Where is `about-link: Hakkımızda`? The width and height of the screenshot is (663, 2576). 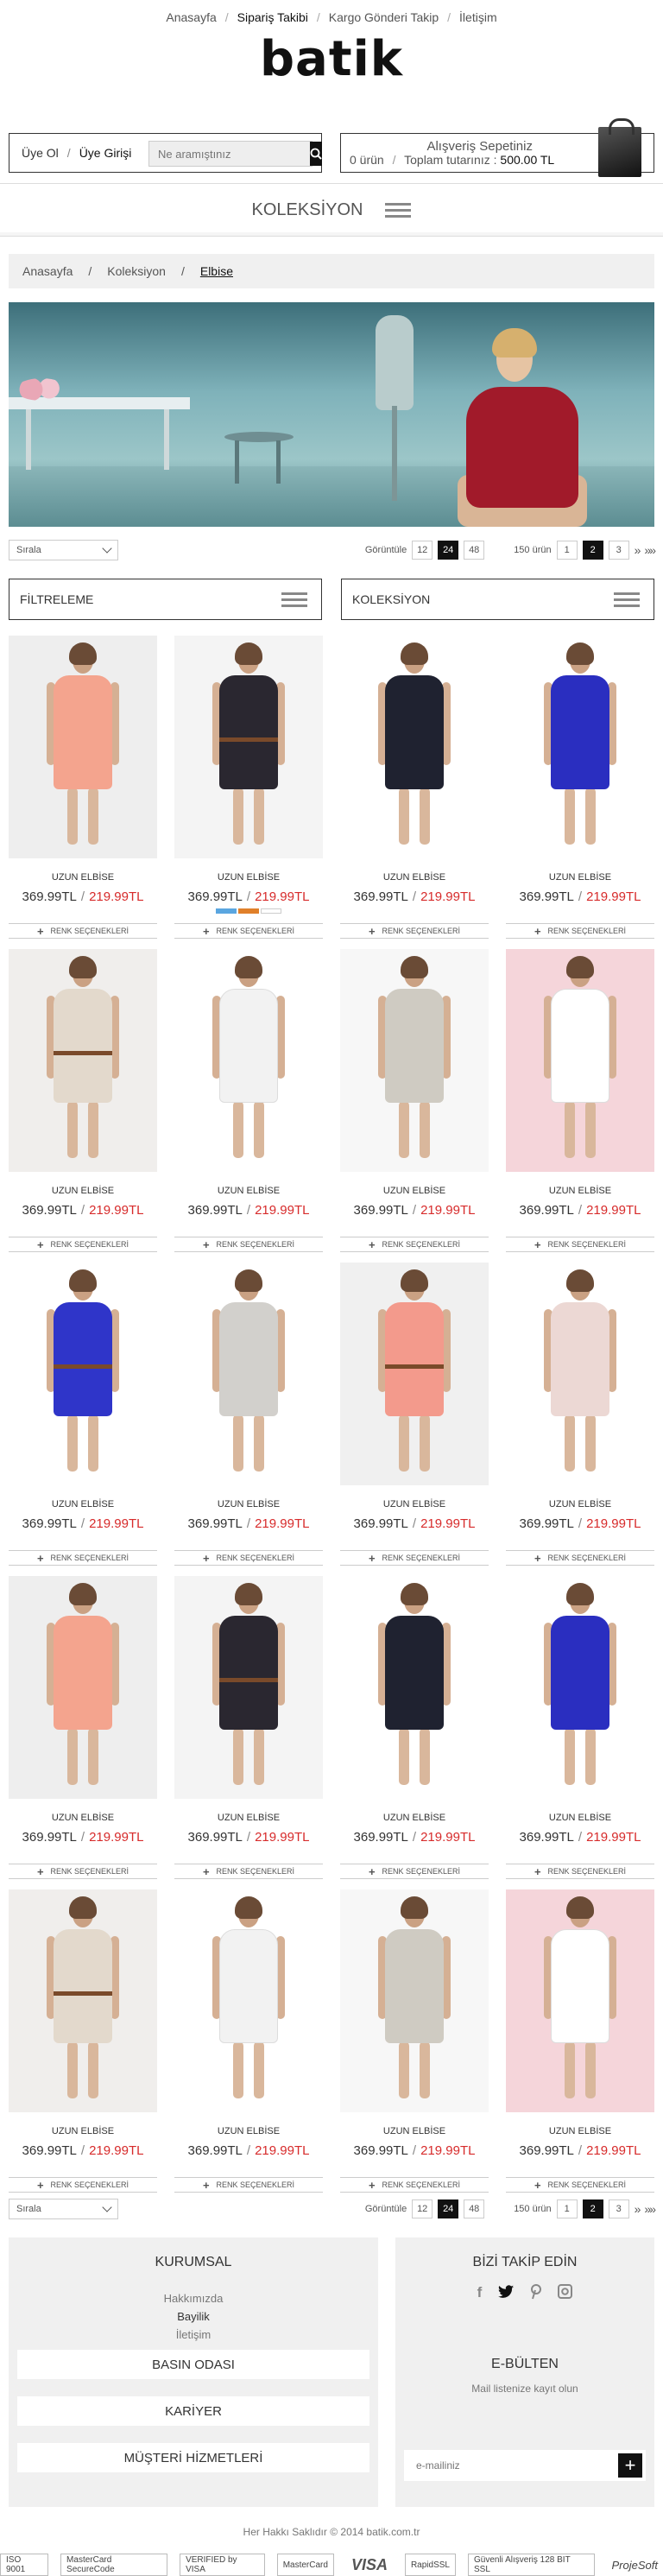 about-link: Hakkımızda is located at coordinates (194, 2298).